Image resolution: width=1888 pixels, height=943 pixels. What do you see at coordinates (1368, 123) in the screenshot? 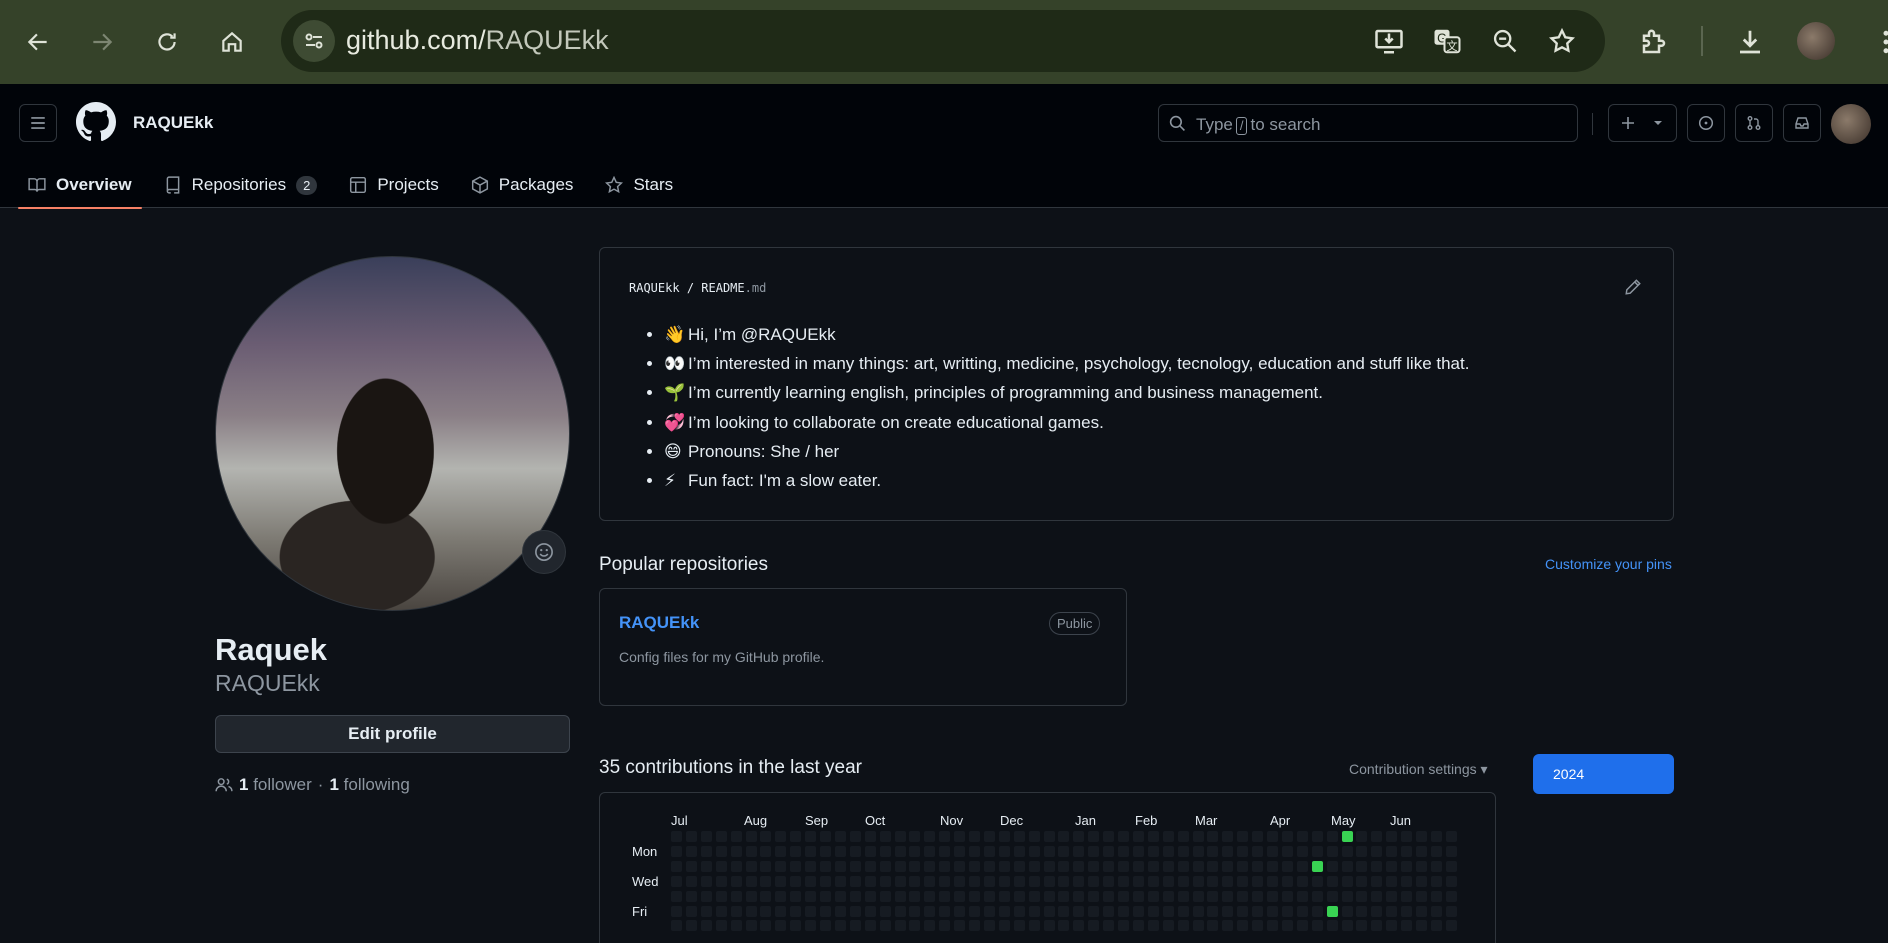
I see `search-input: Type / to search` at bounding box center [1368, 123].